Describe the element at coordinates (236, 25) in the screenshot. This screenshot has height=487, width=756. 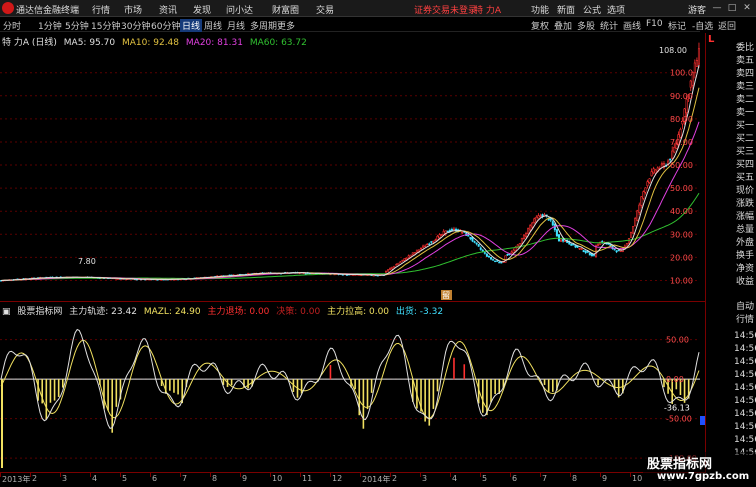
I see `period-monthly: 月线` at that location.